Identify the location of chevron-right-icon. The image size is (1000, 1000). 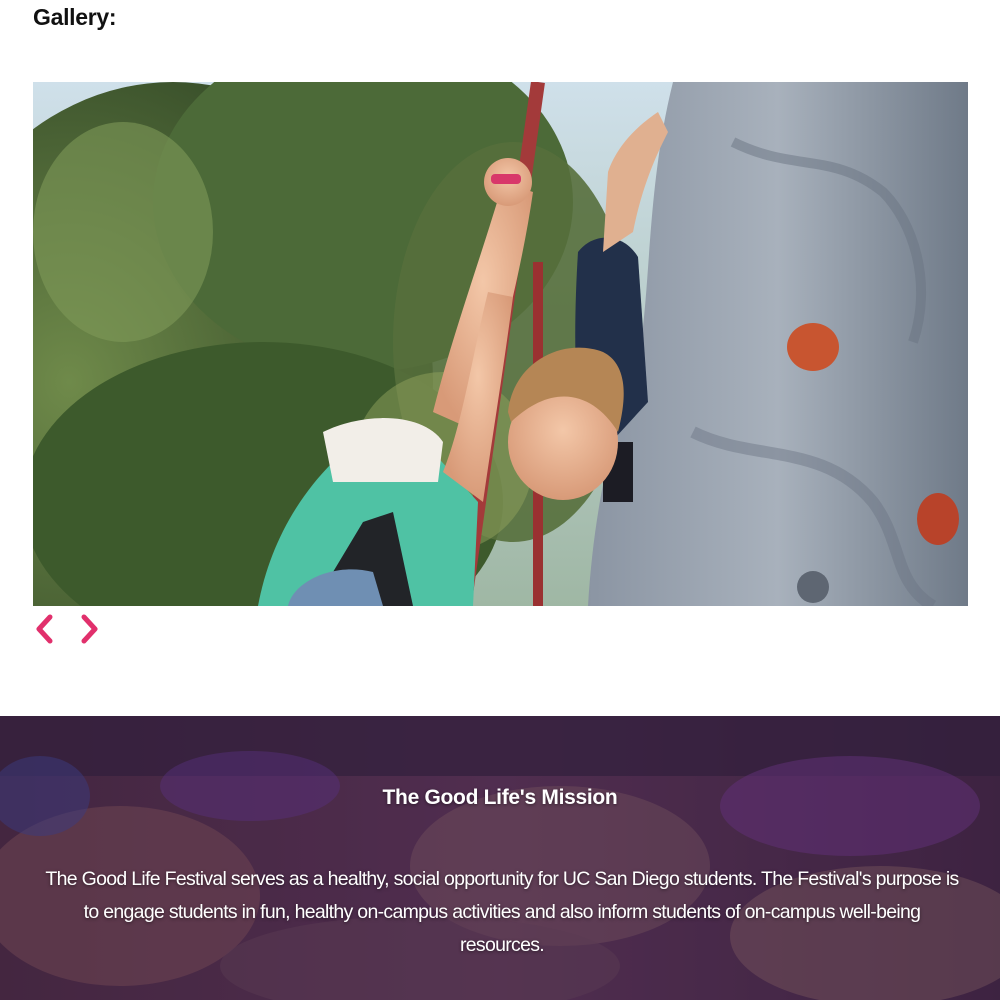
(90, 629).